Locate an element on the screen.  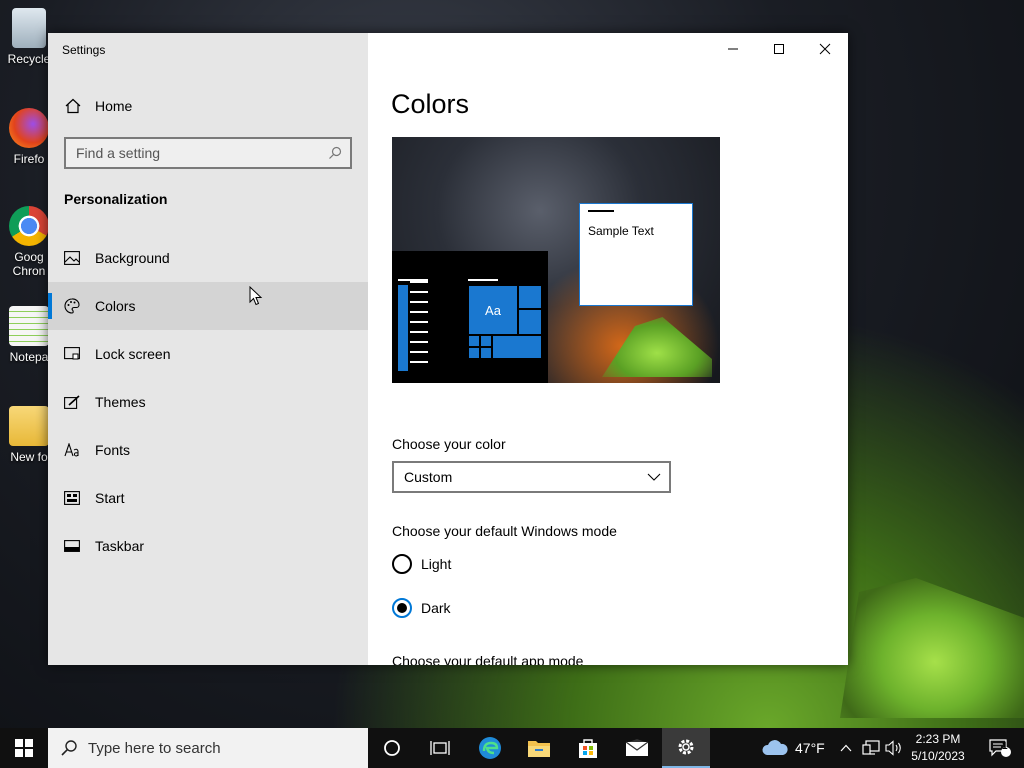
recycle-bin-desktop-icon: Recycle is located at coordinates (29, 37).